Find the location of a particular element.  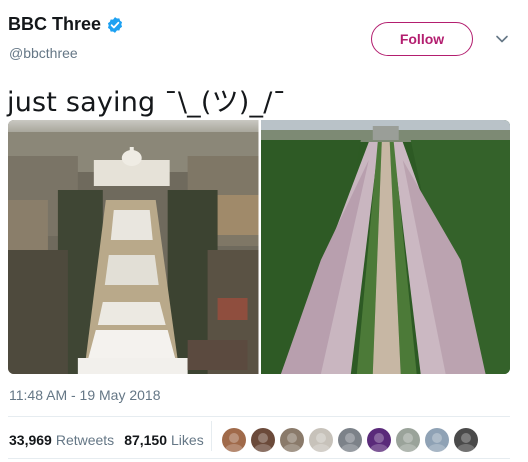

divider-bottom is located at coordinates (259, 458).